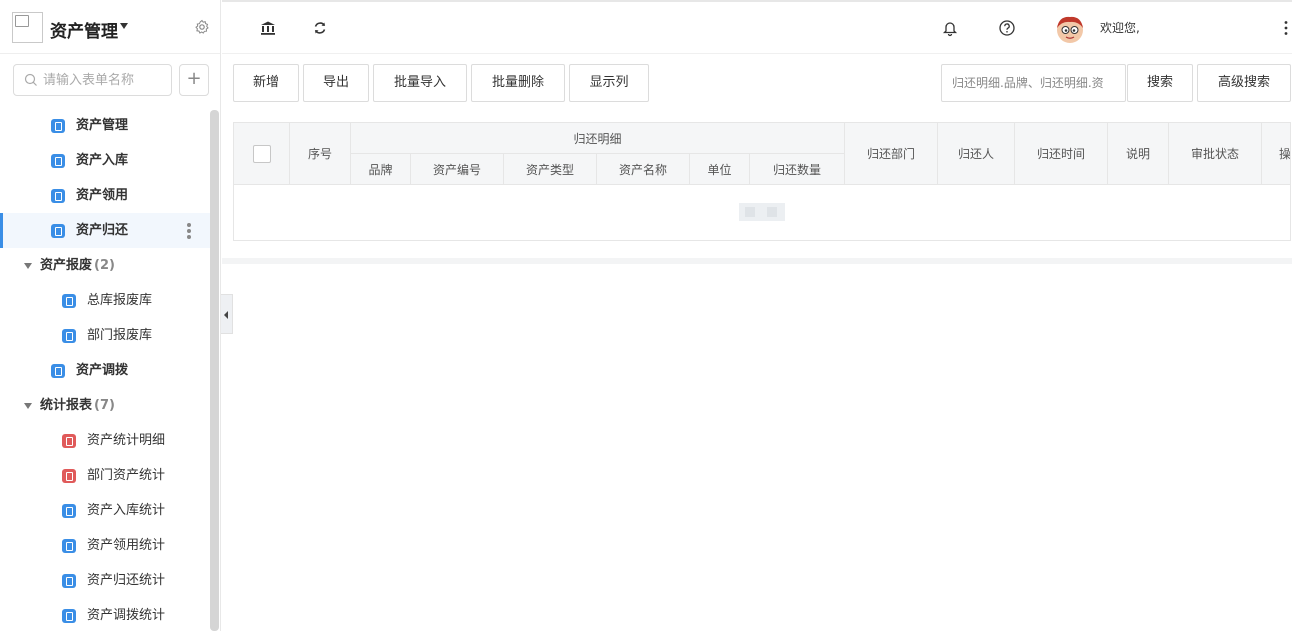 The image size is (1292, 631). I want to click on group-name: 资产报废, so click(66, 265).